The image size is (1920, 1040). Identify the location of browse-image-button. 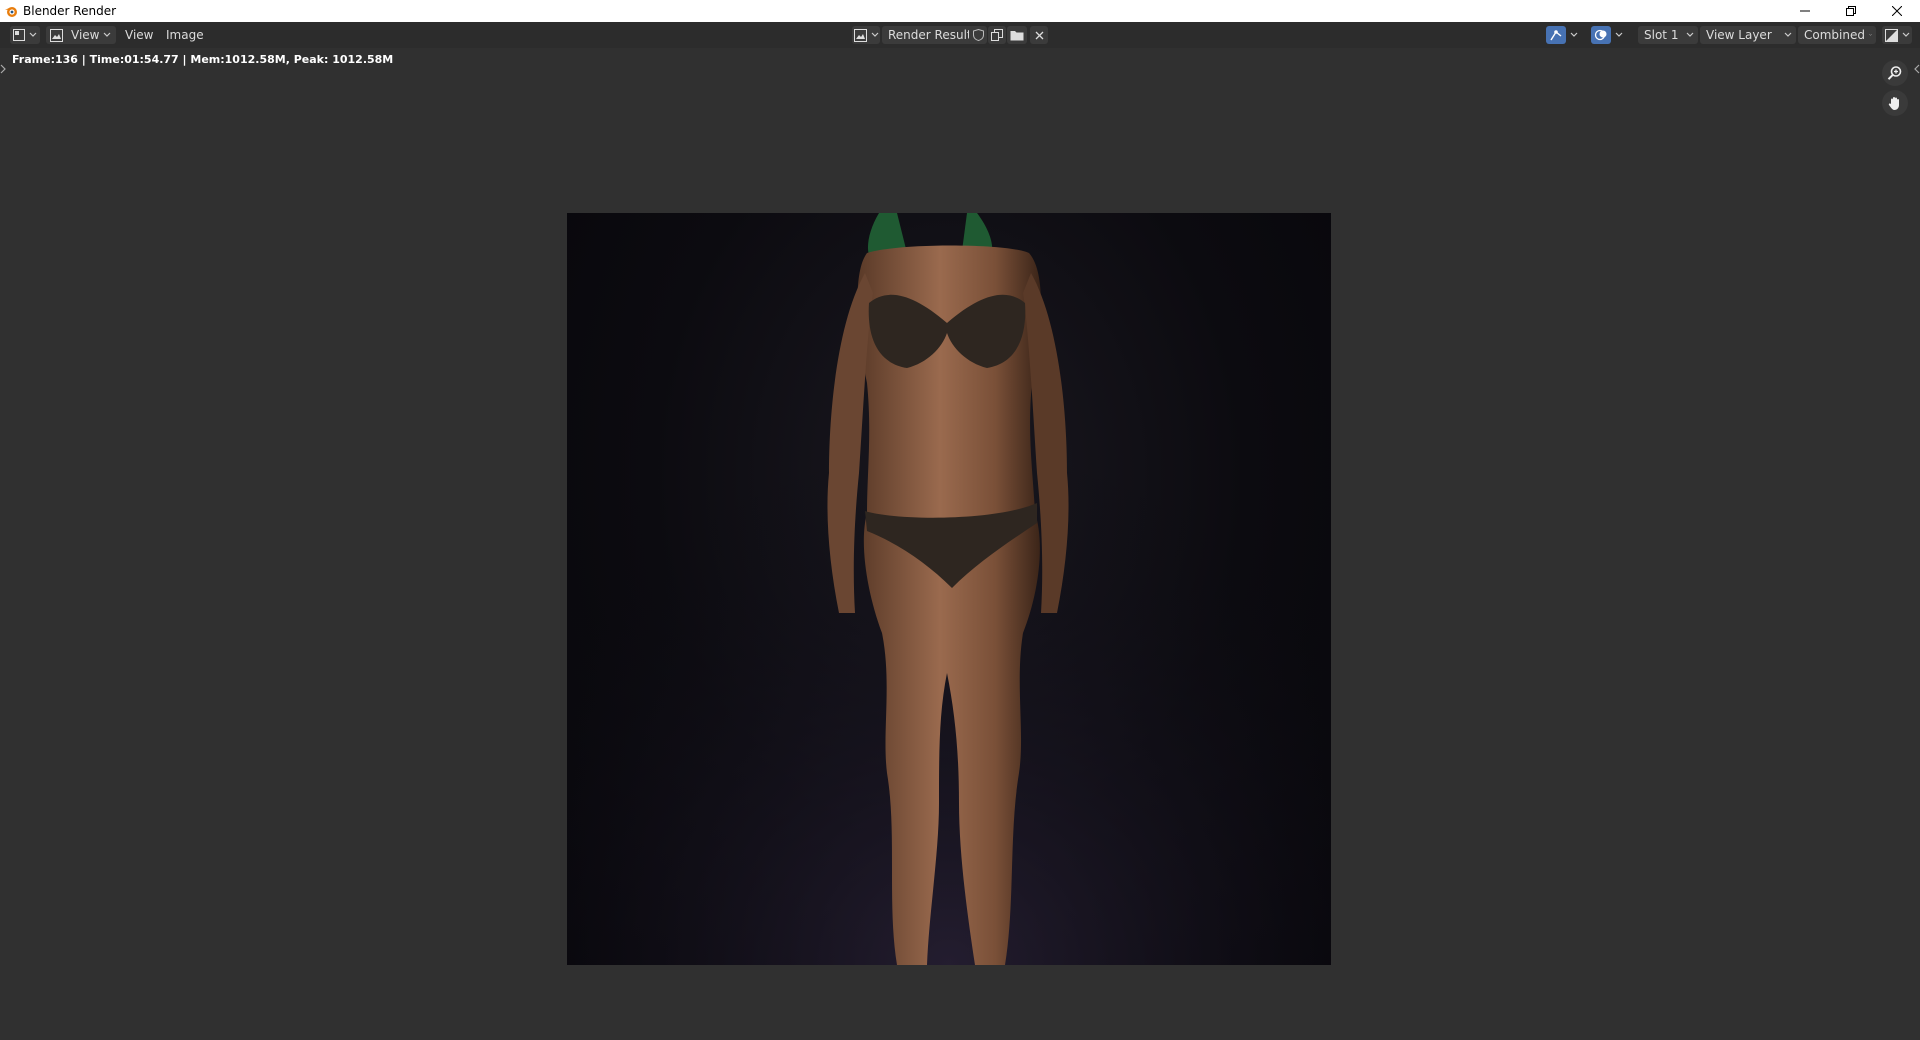
(866, 35).